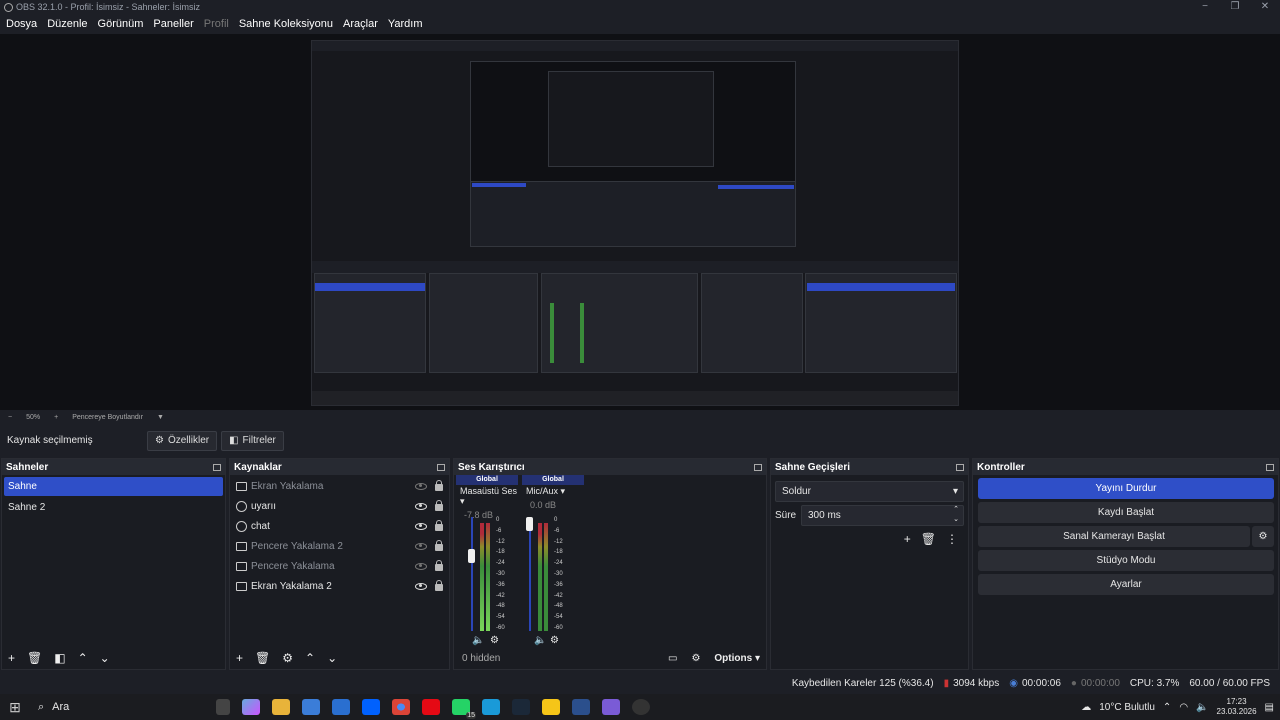  Describe the element at coordinates (339, 586) in the screenshot. I see `source-row: Ekran Yakalama 2` at that location.